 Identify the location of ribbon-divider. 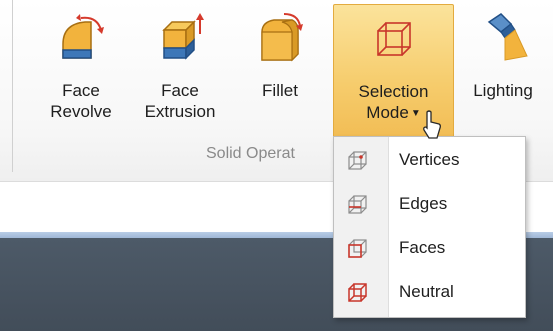
(12, 86).